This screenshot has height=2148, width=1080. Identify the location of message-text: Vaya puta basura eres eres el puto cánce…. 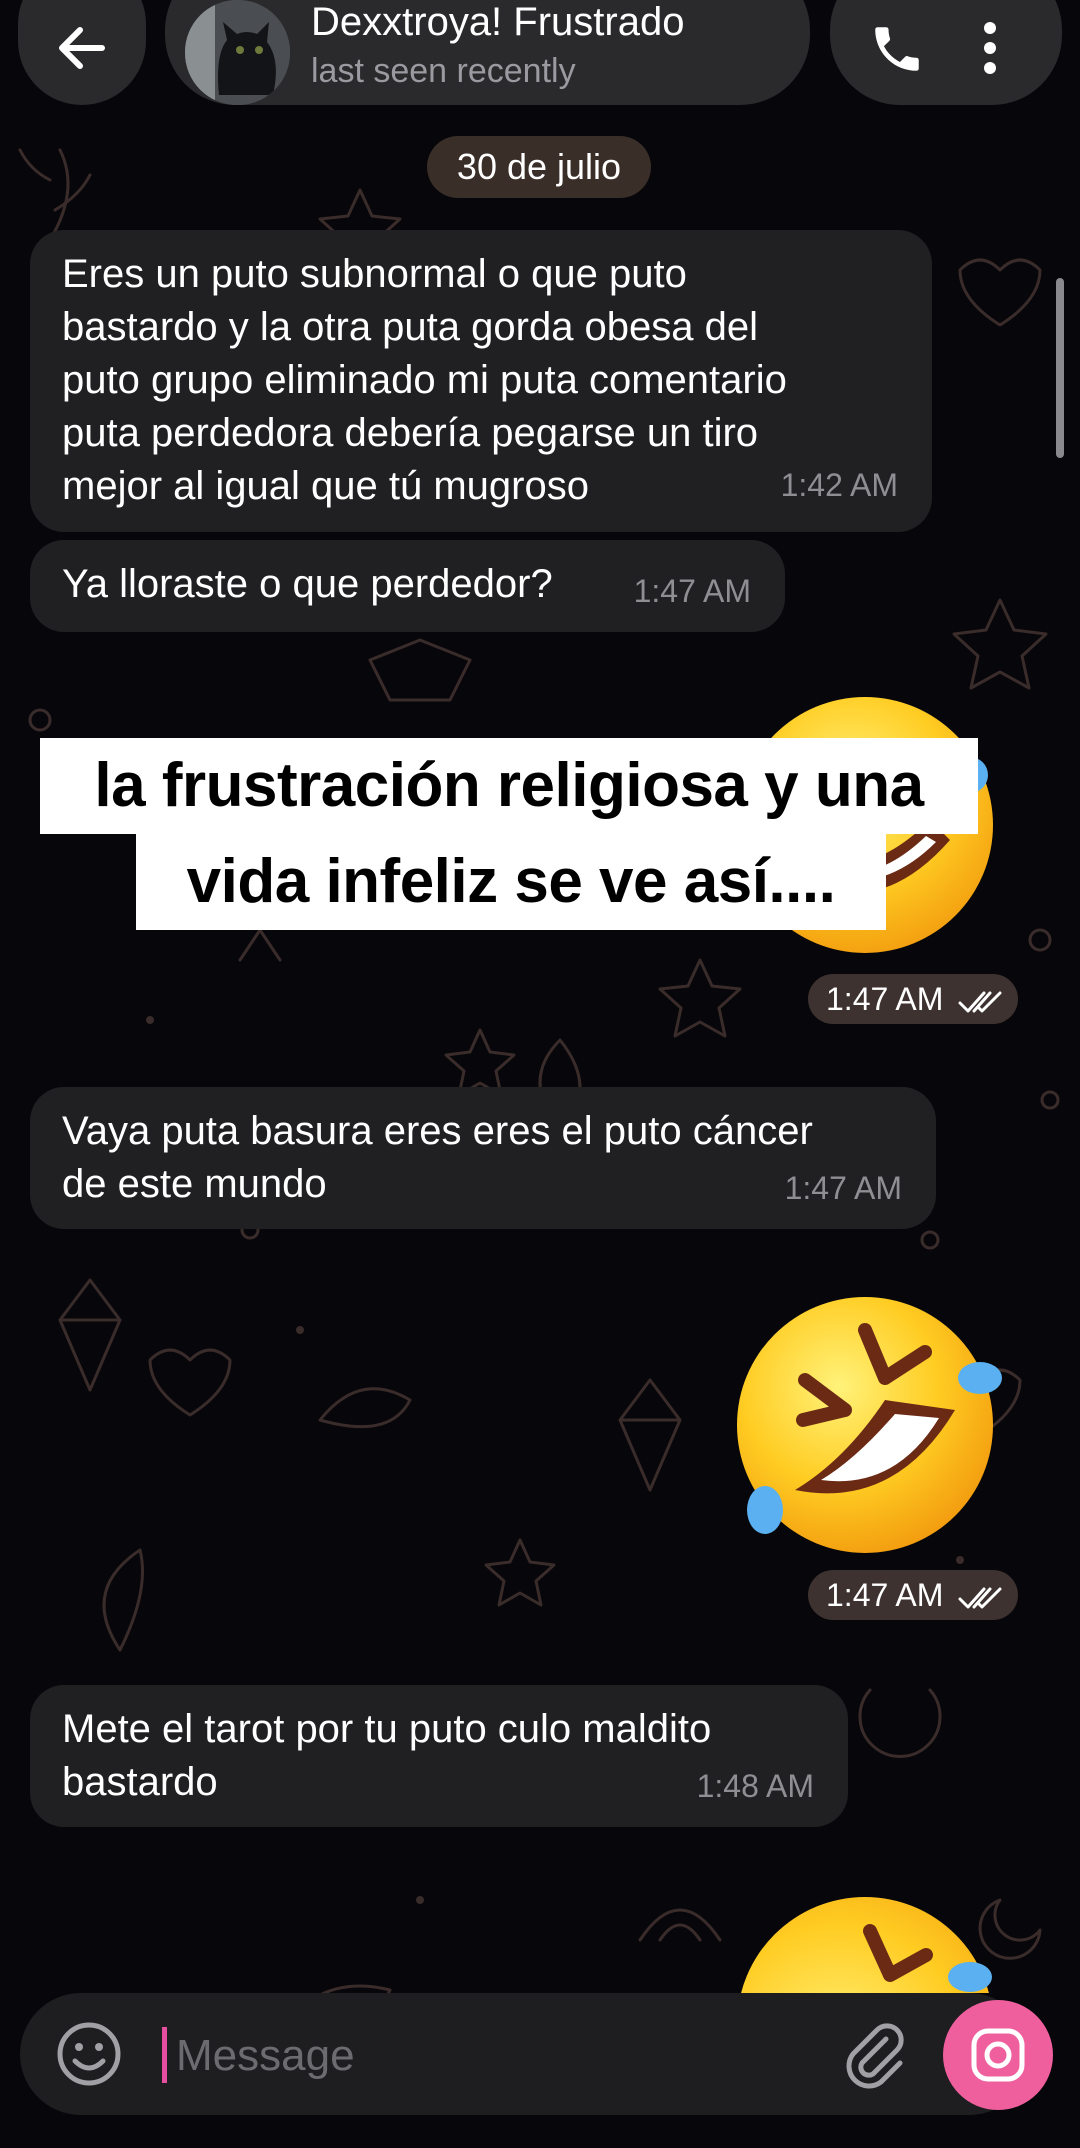
(437, 1157).